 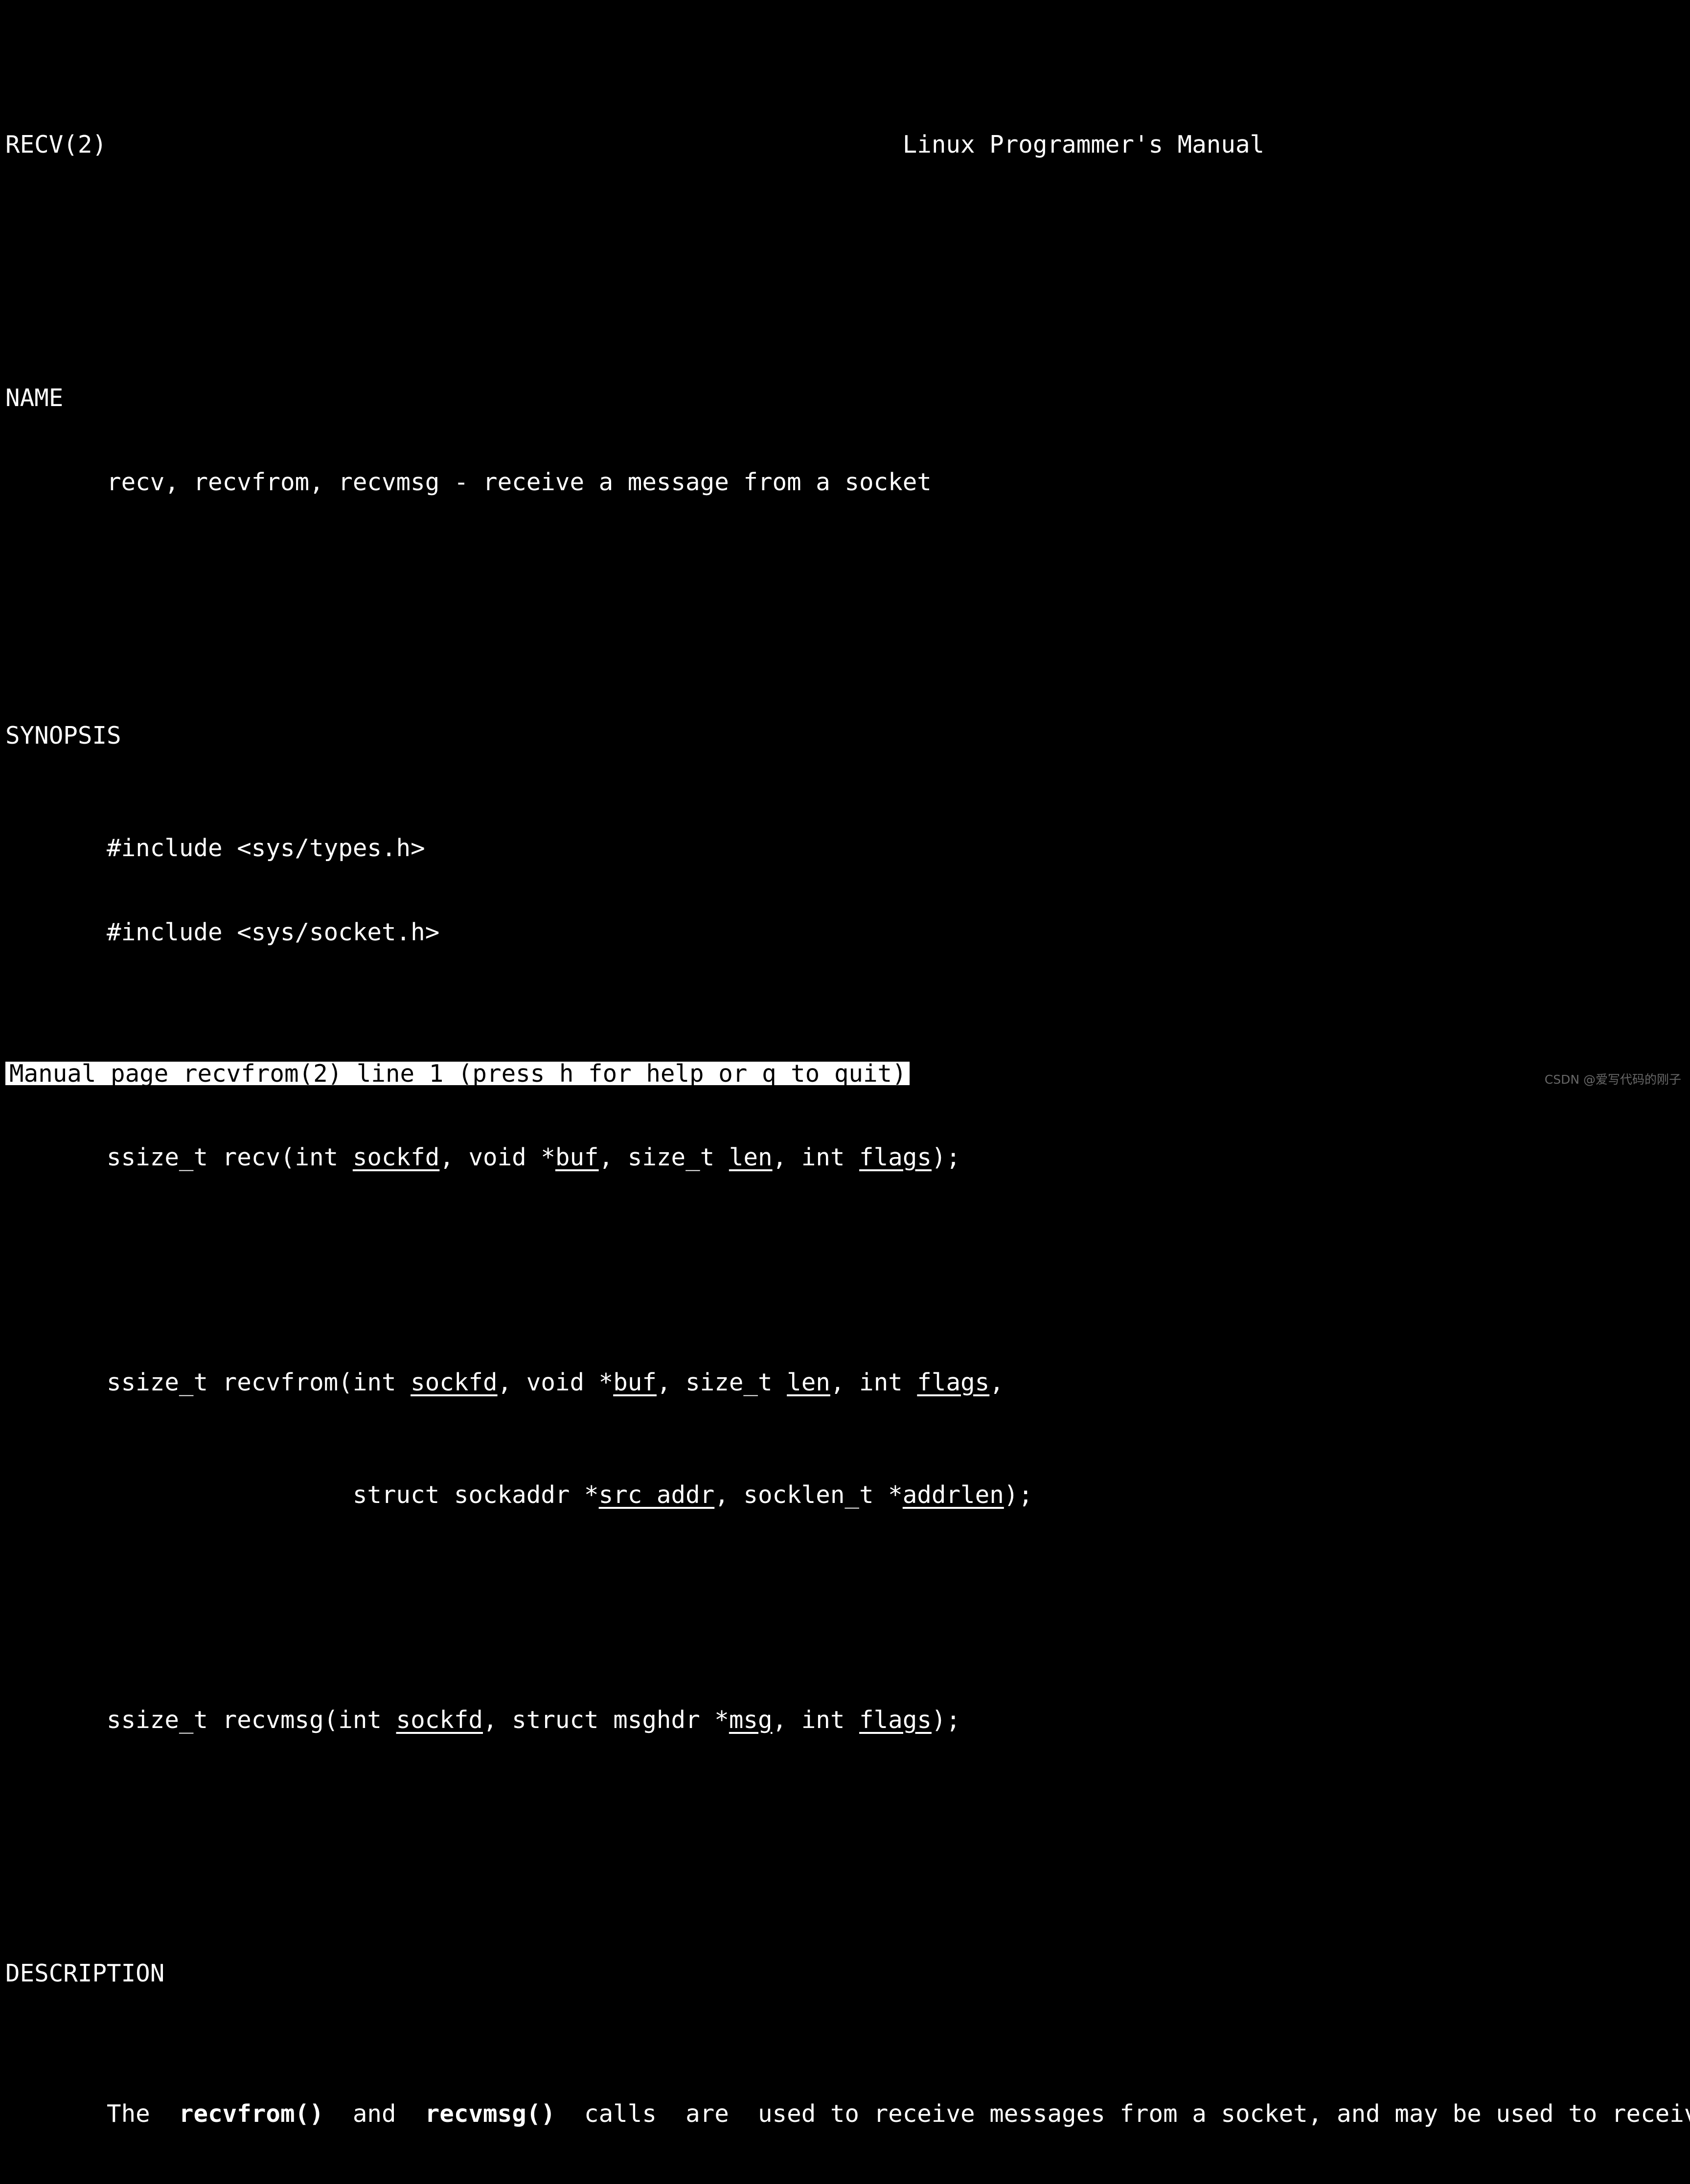 I want to click on synopsis-include-types: #include <sys/types.h>, so click(x=847, y=848).